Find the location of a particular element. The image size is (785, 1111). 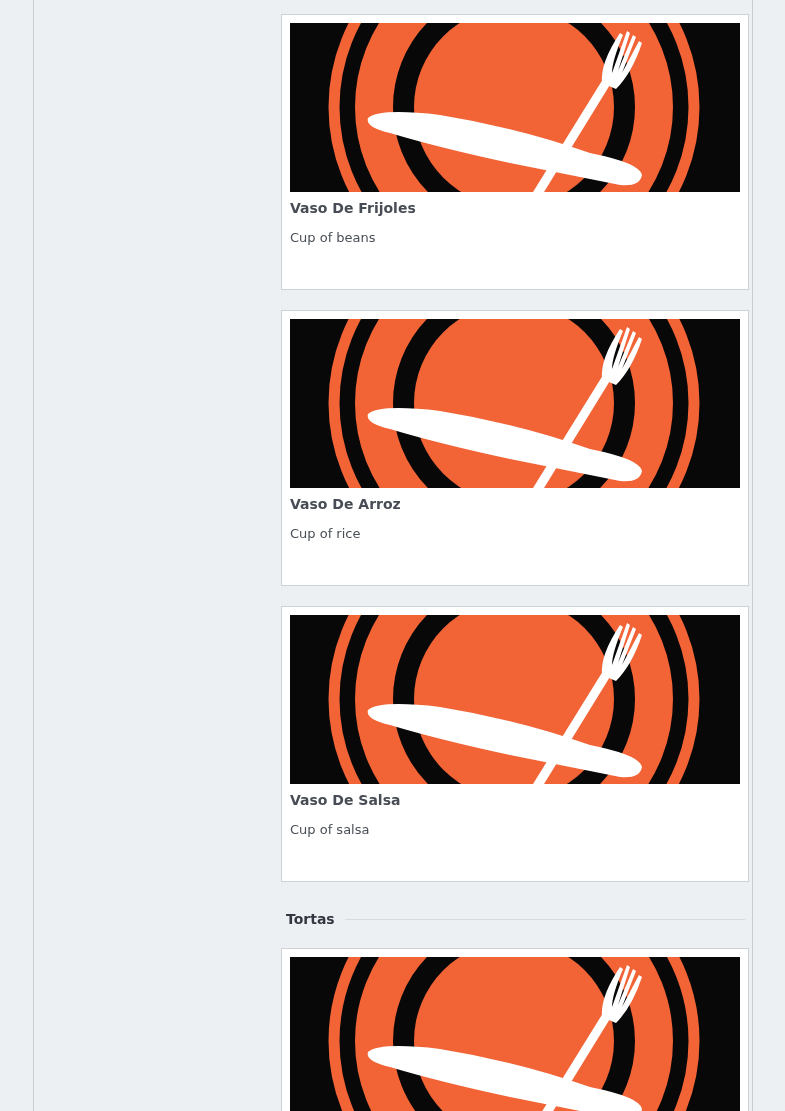

item-name: Vaso De Salsa is located at coordinates (346, 800).